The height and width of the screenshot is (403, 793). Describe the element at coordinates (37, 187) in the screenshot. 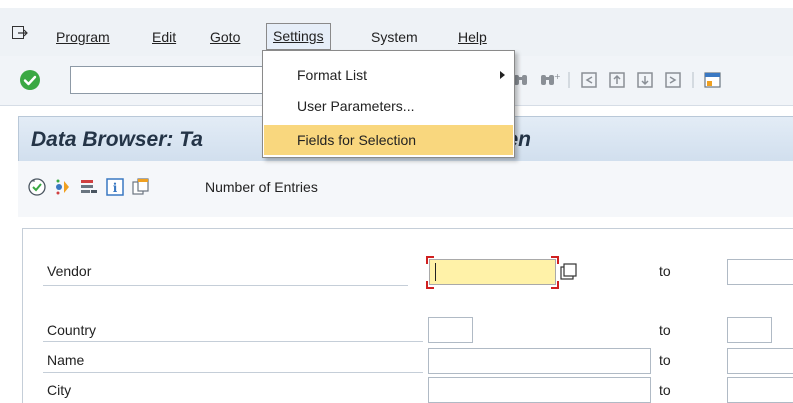

I see `execute-icon` at that location.